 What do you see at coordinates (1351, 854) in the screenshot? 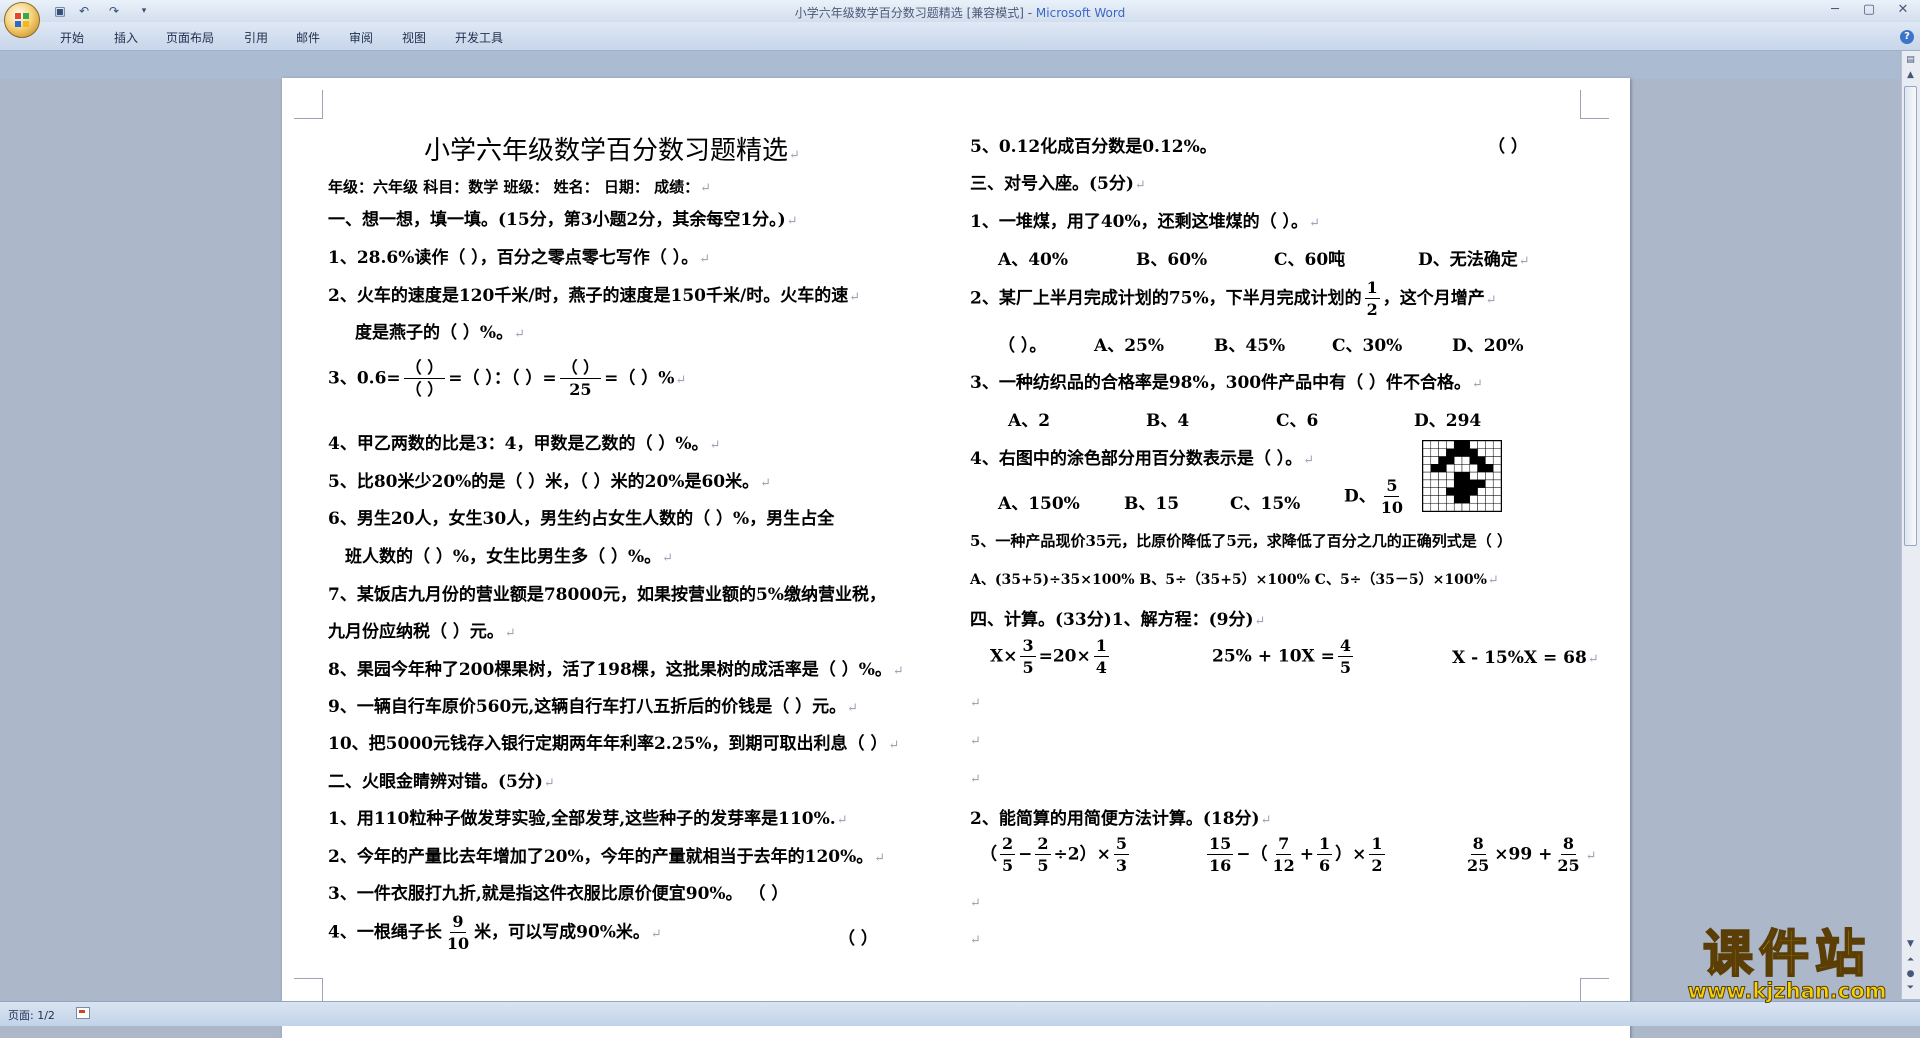
I see `calc-part: ）×` at bounding box center [1351, 854].